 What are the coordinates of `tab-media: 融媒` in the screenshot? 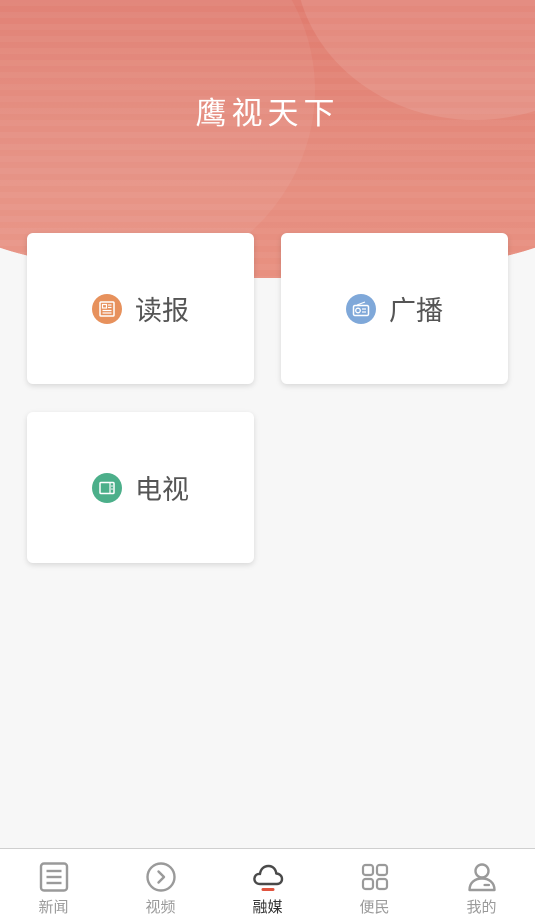 It's located at (267, 884).